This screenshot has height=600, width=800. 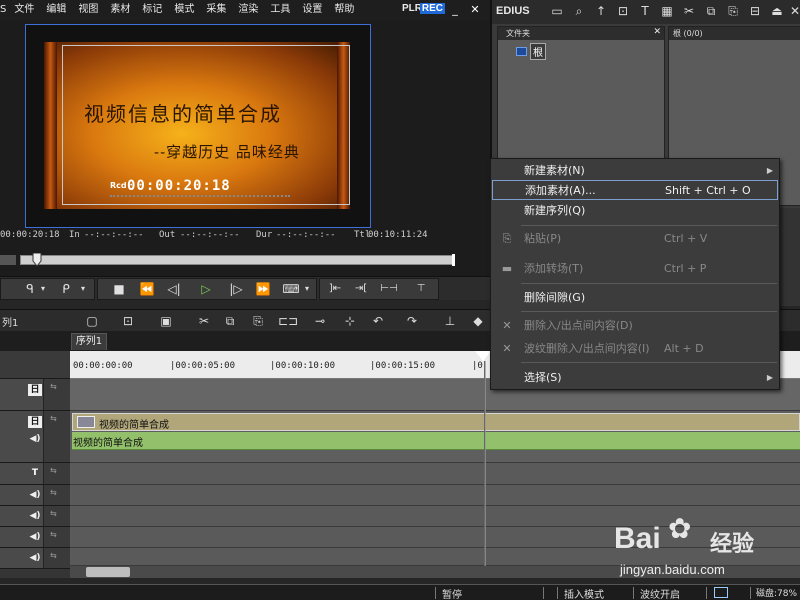 I want to click on splice-icon: ⊢⊣, so click(x=389, y=289).